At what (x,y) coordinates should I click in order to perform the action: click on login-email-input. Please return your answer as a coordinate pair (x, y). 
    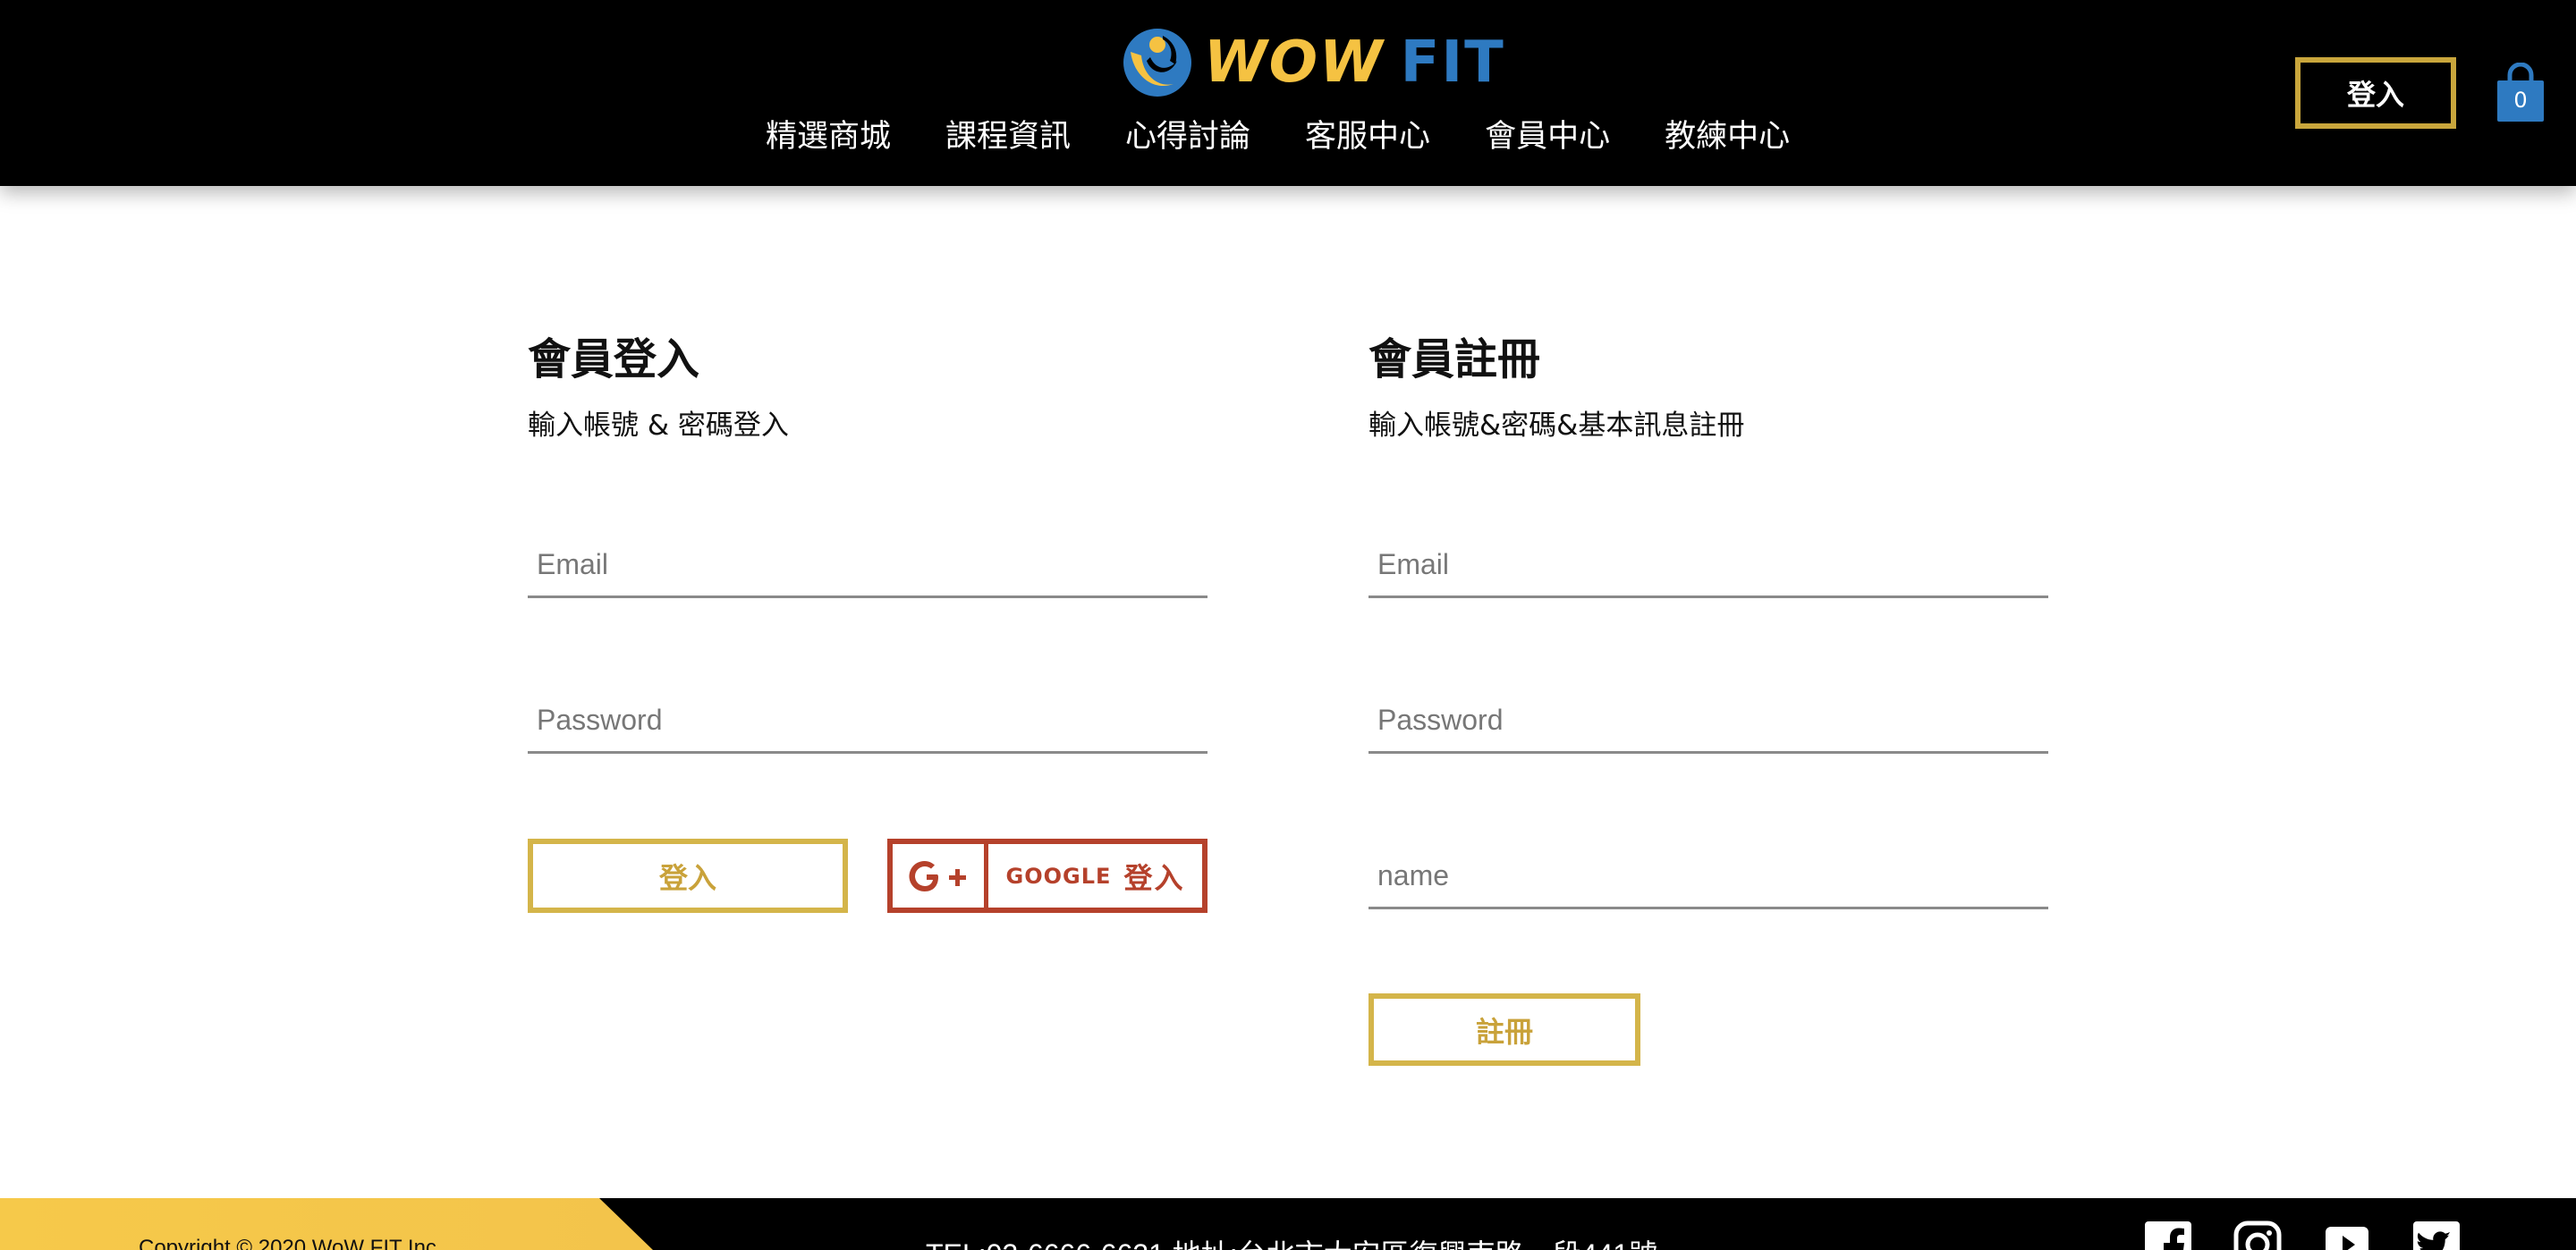
    Looking at the image, I should click on (868, 564).